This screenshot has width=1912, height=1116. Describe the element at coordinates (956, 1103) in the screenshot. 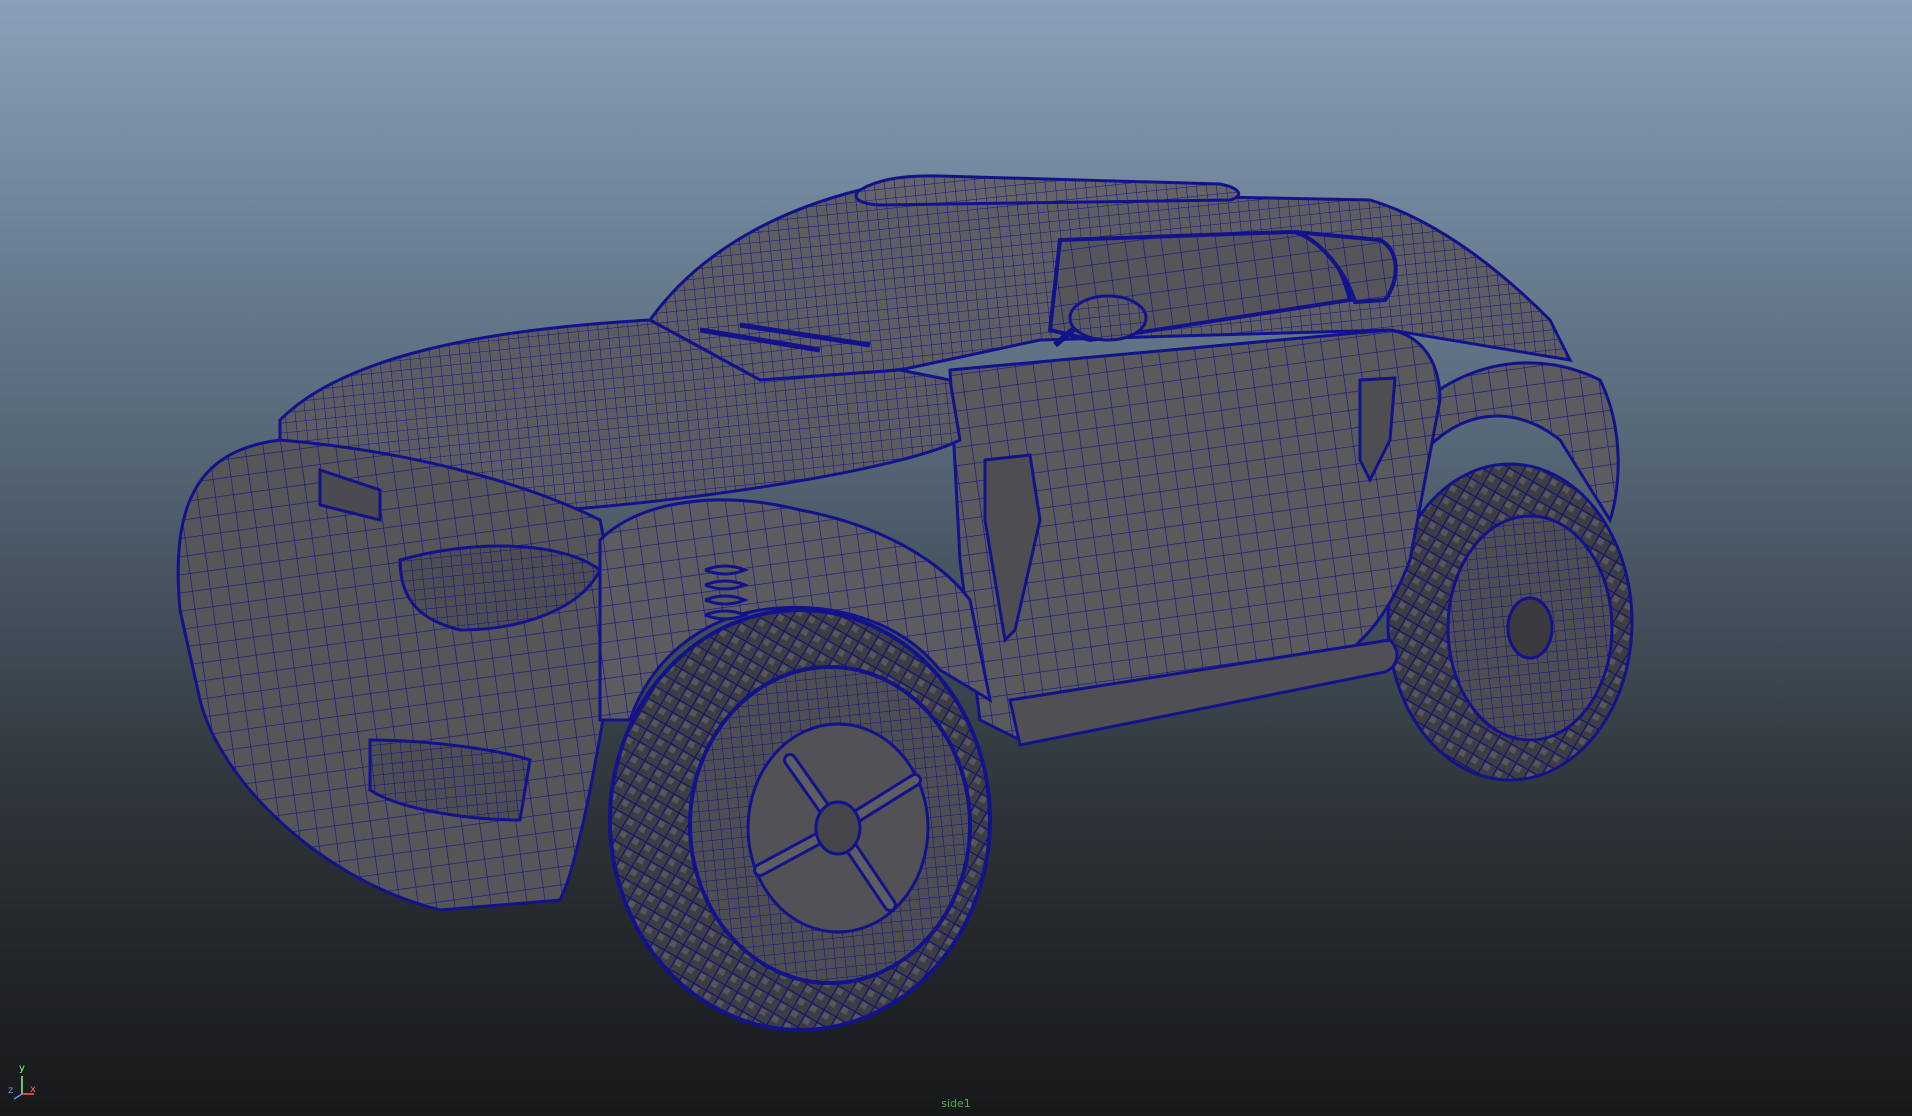

I see `camera-name-label: side1` at that location.